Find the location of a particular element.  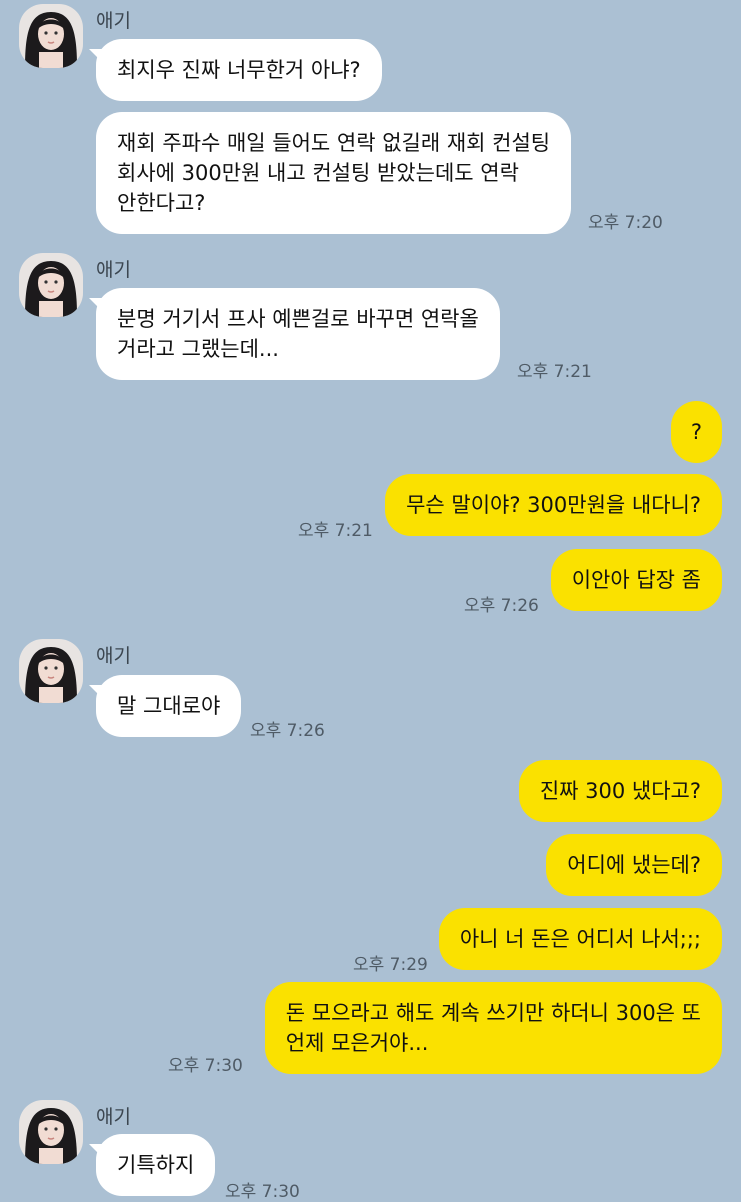

message-text: 어디에 냈는데? is located at coordinates (634, 865).